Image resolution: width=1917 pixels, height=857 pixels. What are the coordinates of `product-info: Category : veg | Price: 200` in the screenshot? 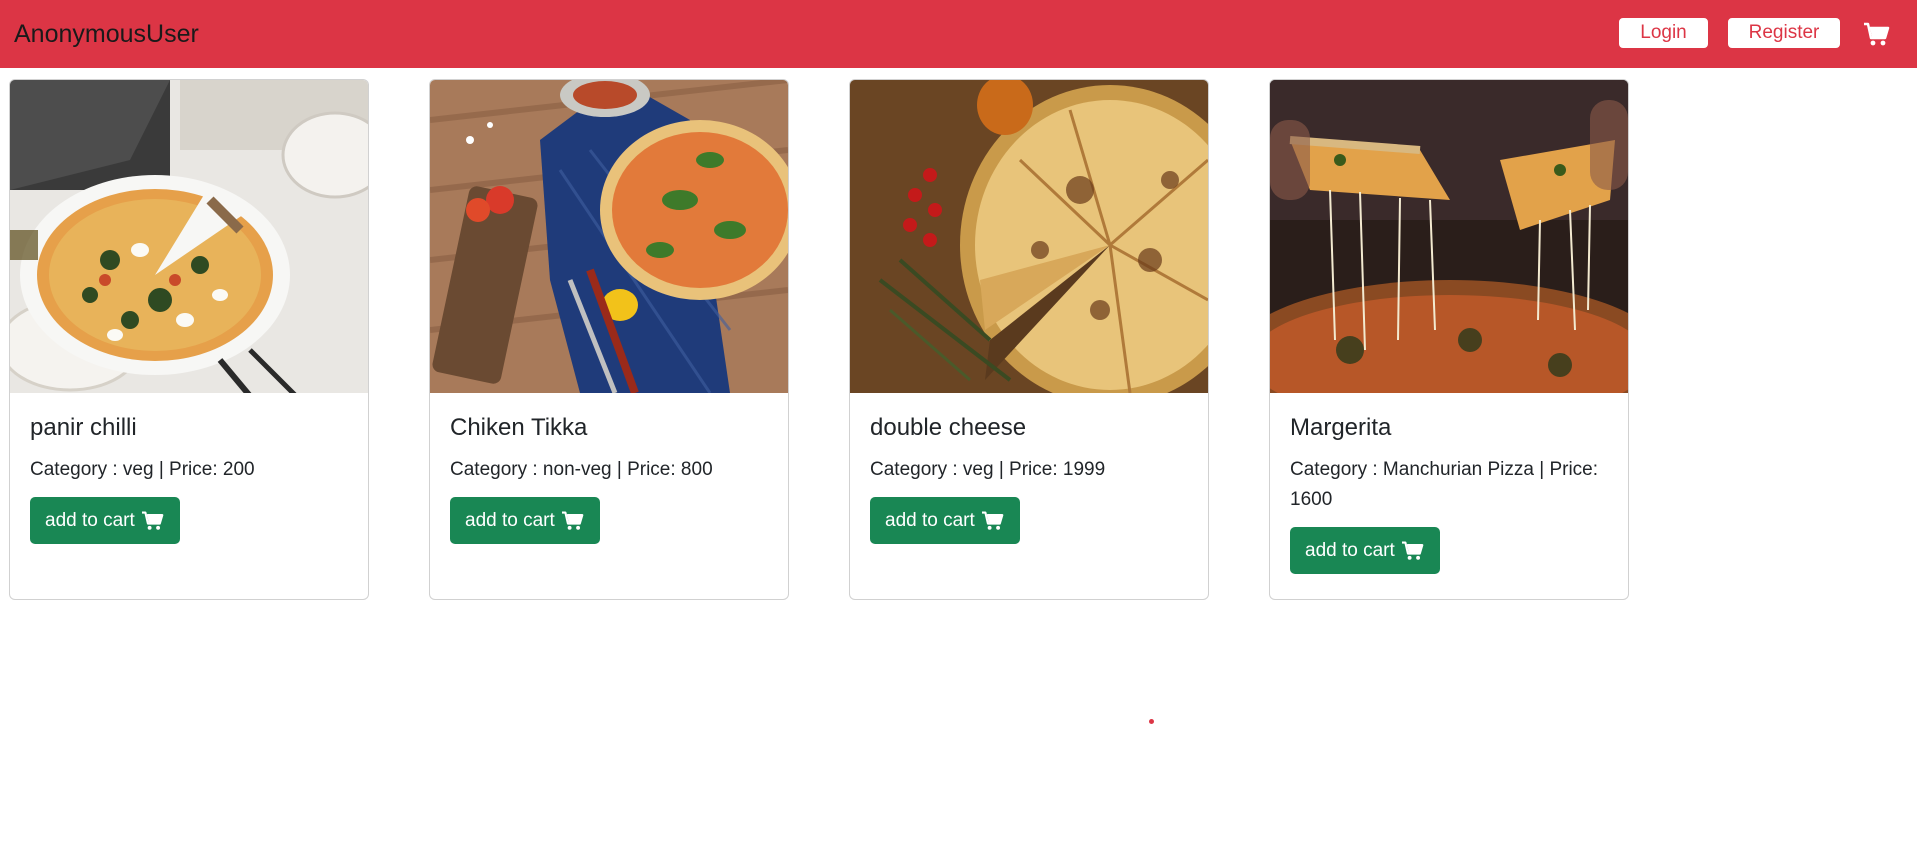 It's located at (142, 469).